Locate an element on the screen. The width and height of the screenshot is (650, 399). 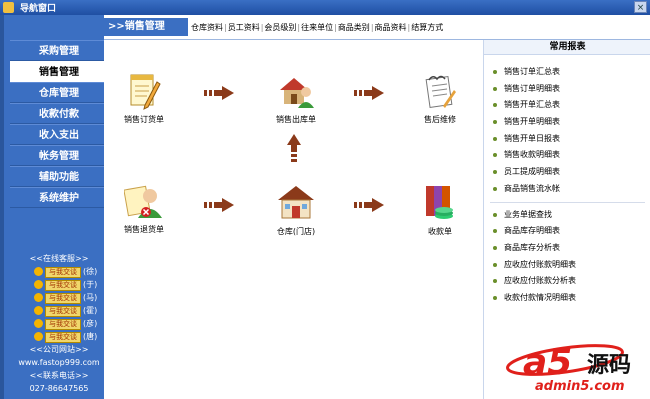
agent-name: (马) is located at coordinates (90, 297).